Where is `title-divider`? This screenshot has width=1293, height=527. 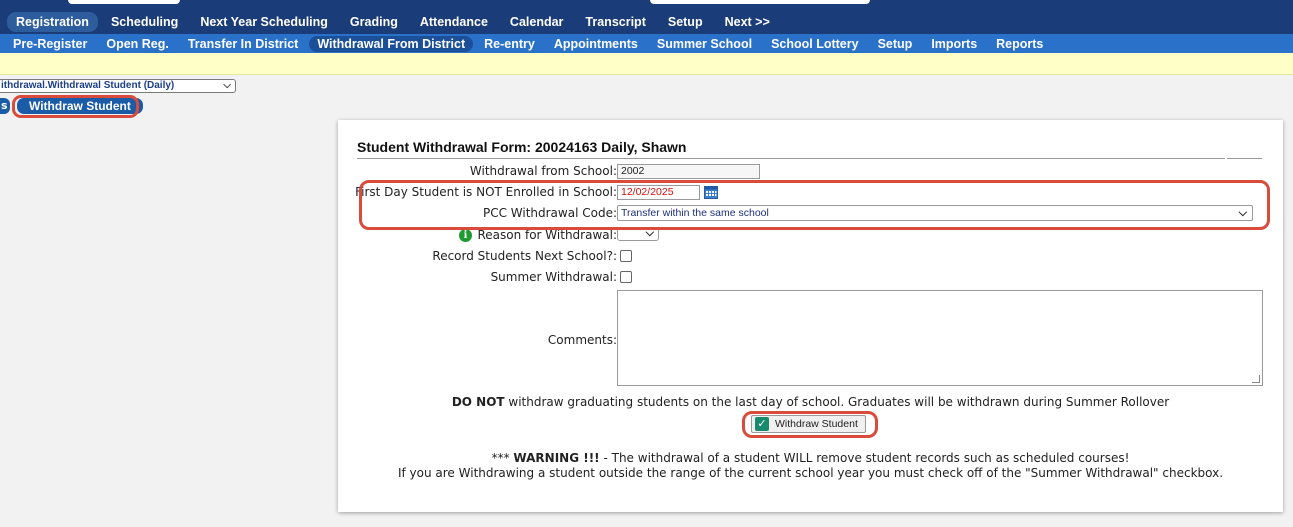
title-divider is located at coordinates (791, 158).